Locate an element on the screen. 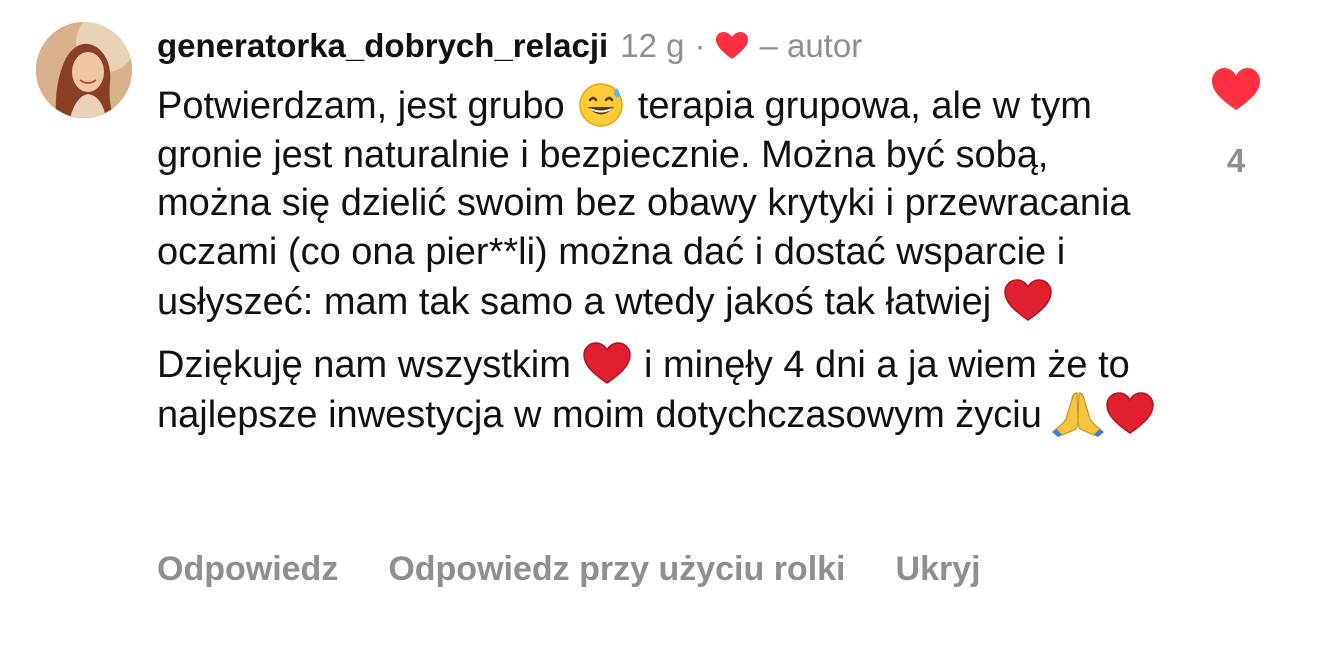  author-label: – autor is located at coordinates (811, 45).